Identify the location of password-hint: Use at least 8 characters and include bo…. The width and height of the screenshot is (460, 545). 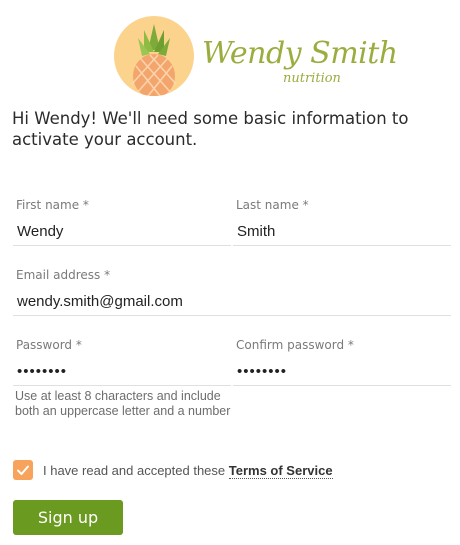
(123, 403).